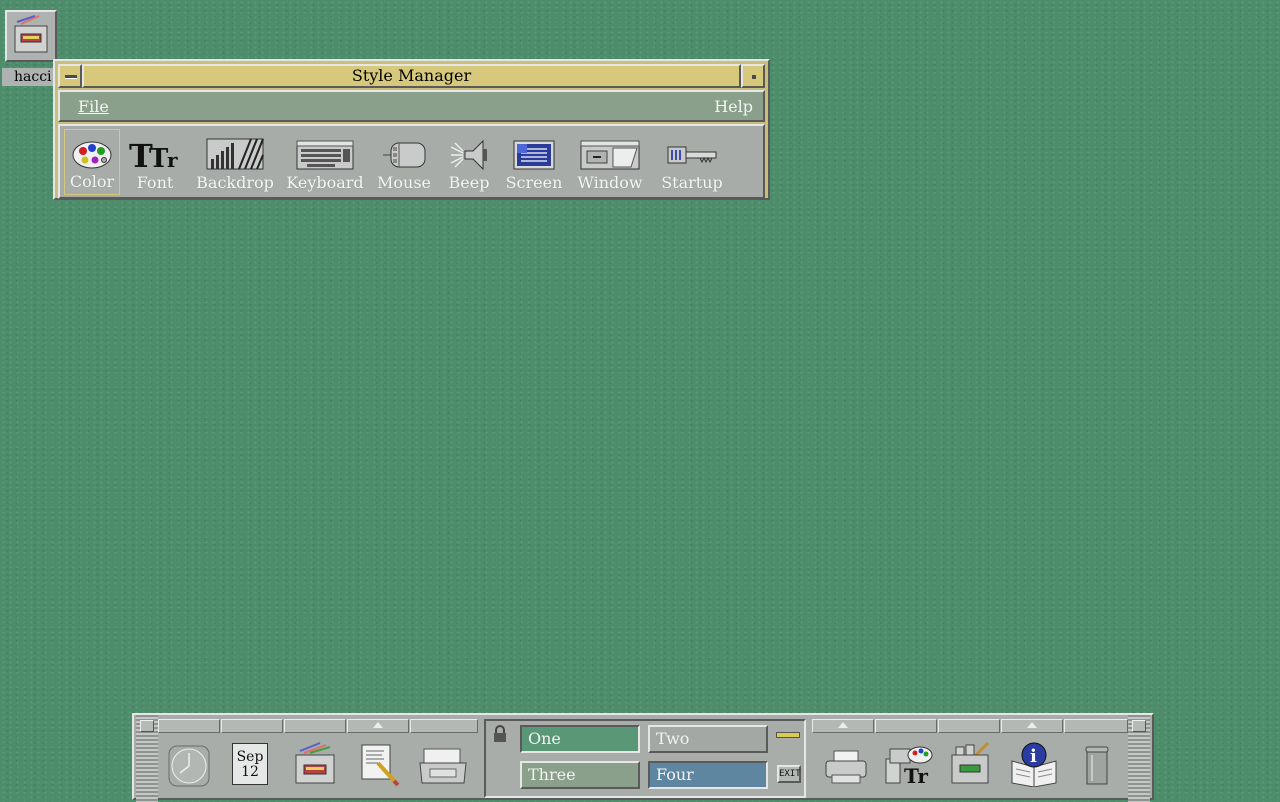 Image resolution: width=1280 pixels, height=802 pixels. Describe the element at coordinates (380, 764) in the screenshot. I see `text-editor-icon` at that location.